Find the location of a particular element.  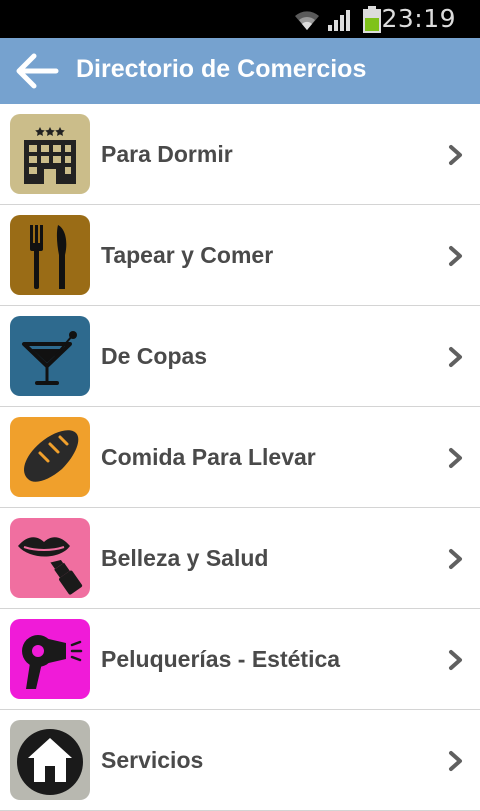

list-item-label: Belleza y Salud is located at coordinates (185, 558).